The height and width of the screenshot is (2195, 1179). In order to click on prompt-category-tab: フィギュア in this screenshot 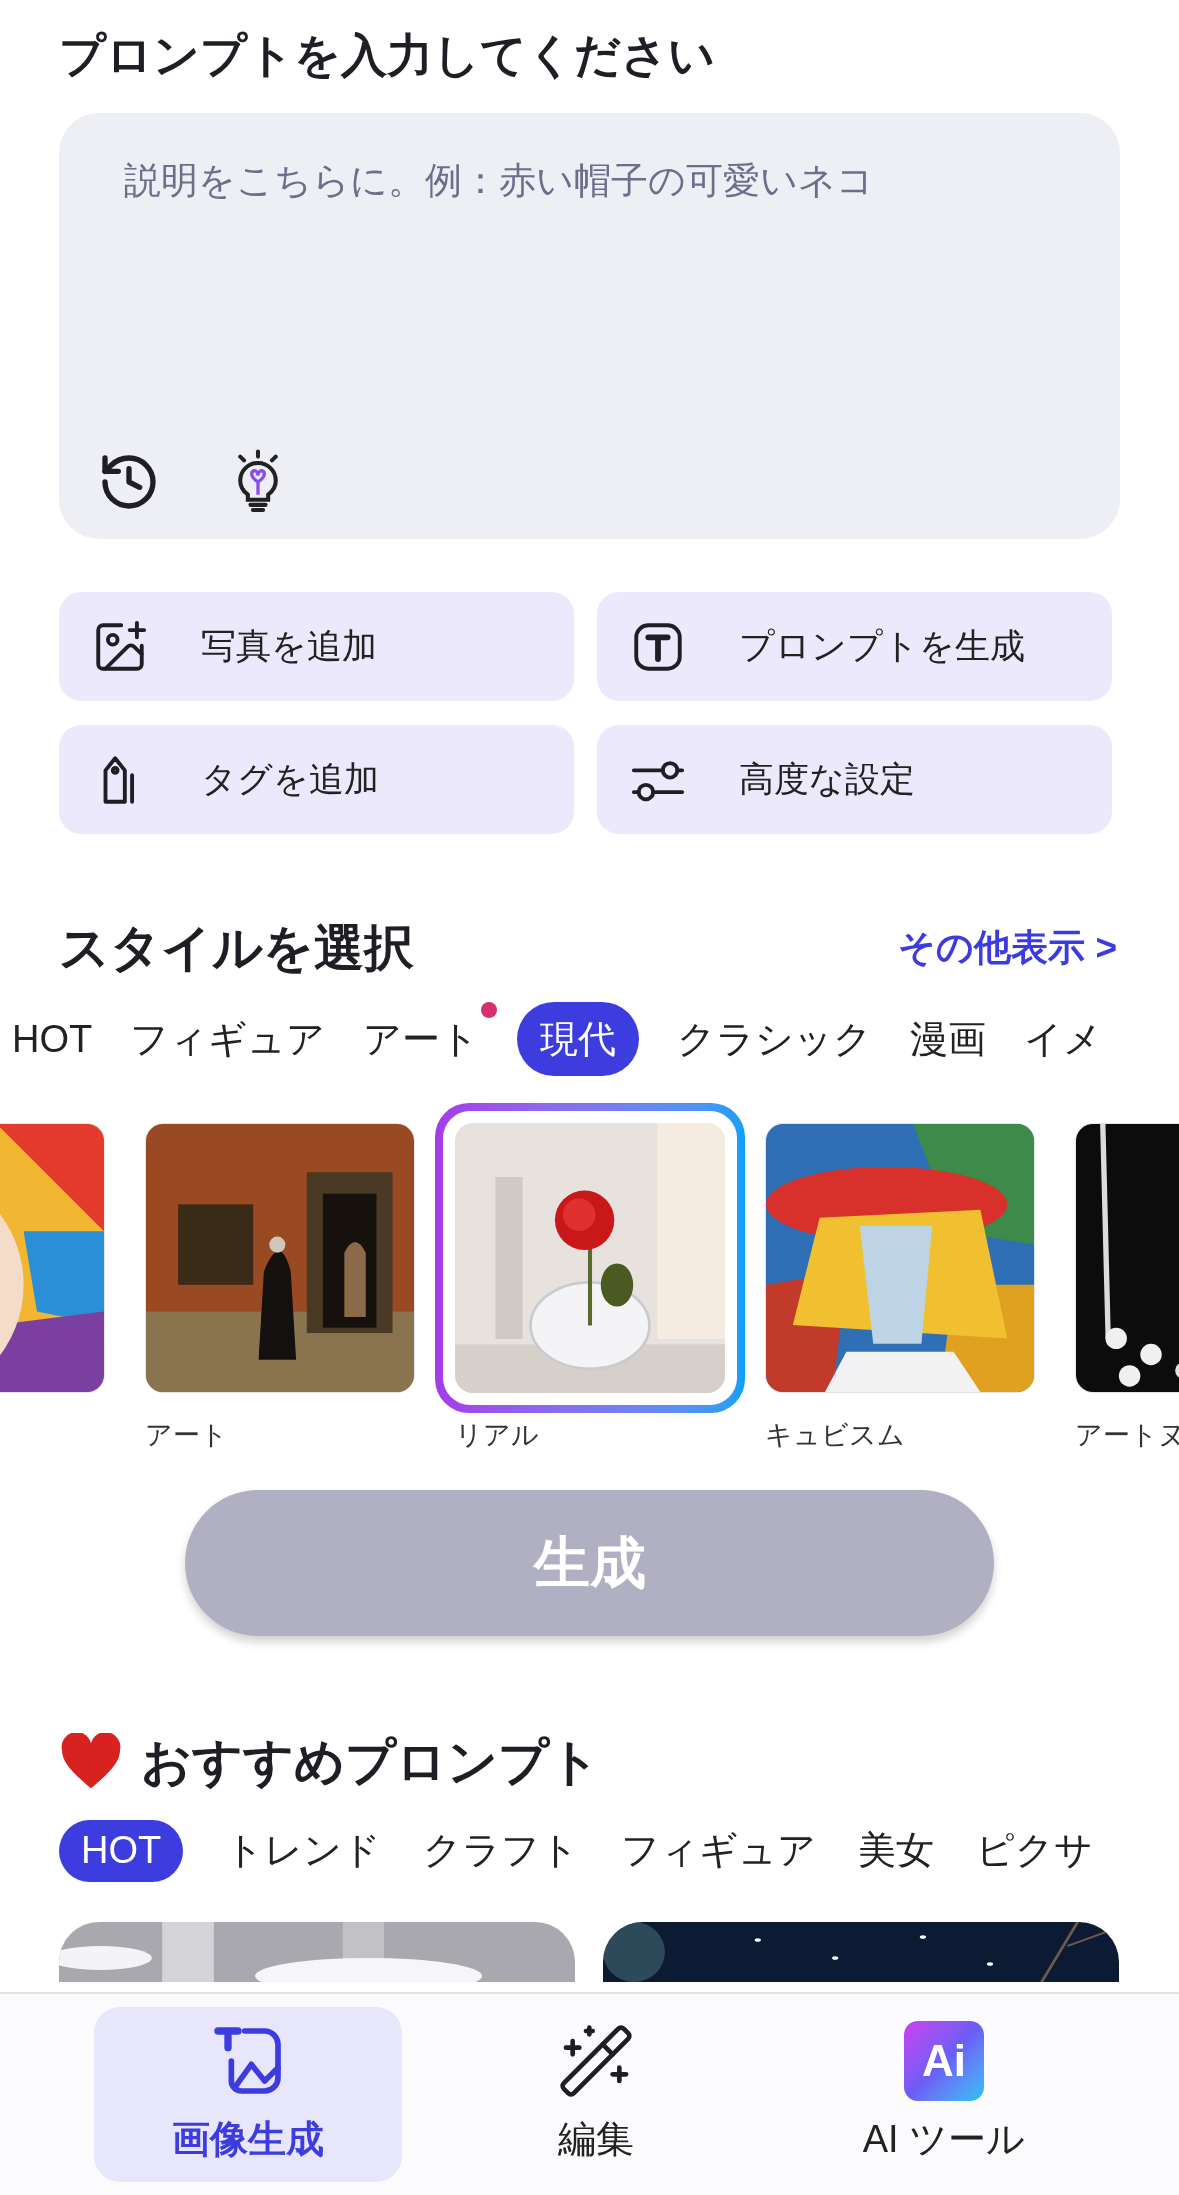, I will do `click(719, 1850)`.